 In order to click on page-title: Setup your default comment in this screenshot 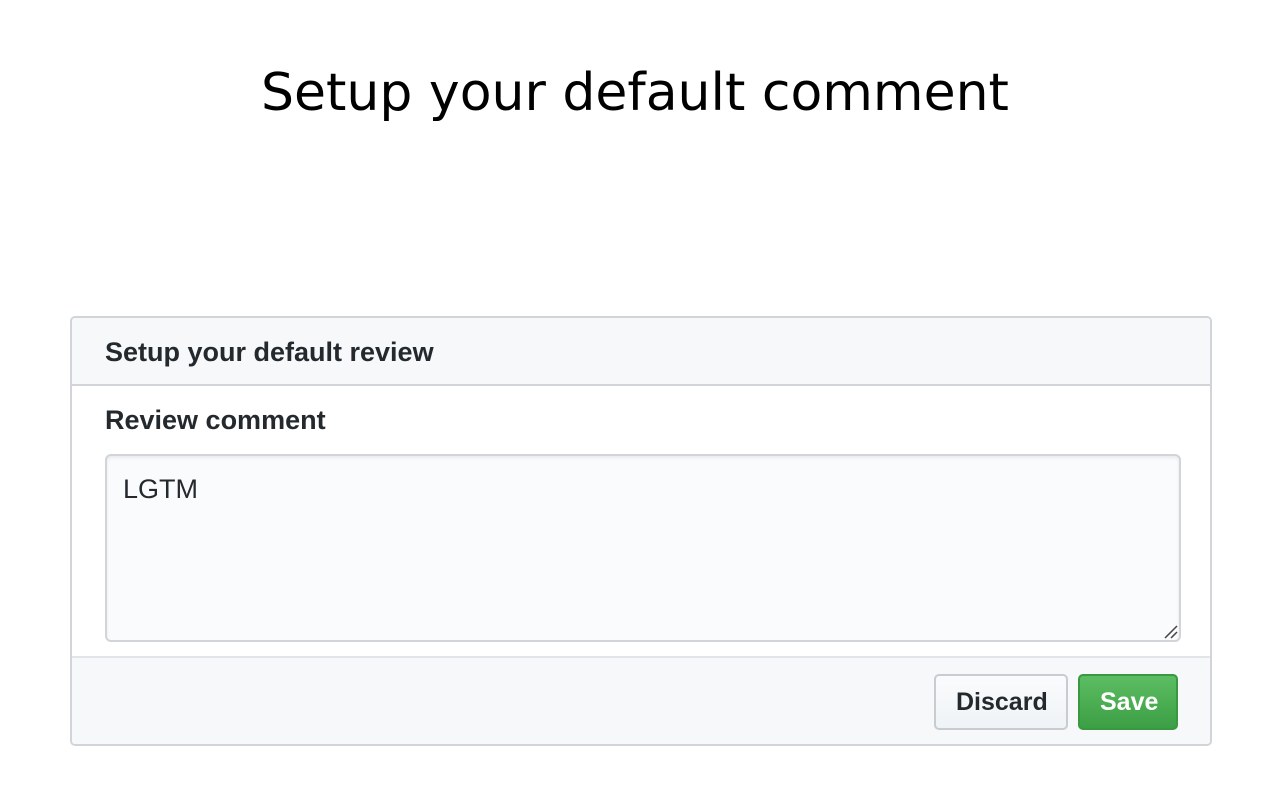, I will do `click(635, 93)`.